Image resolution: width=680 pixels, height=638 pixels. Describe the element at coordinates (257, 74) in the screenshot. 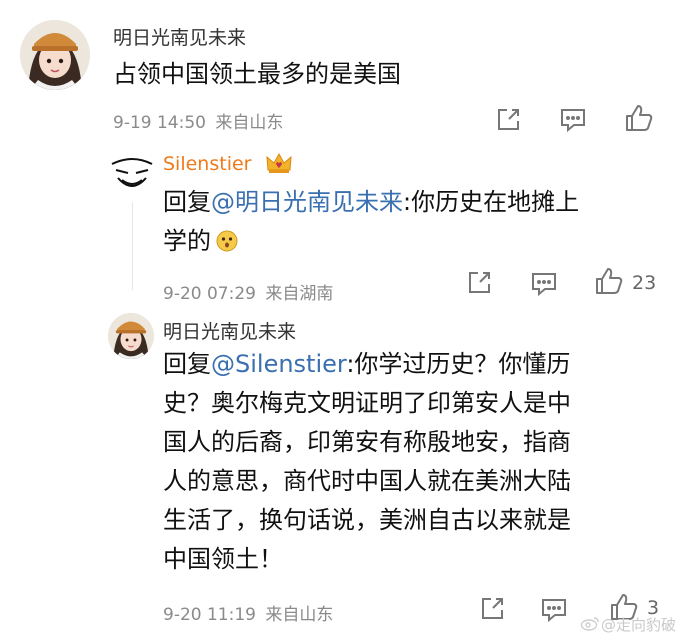

I see `comment-text: 占领中国领土最多的是美国` at that location.